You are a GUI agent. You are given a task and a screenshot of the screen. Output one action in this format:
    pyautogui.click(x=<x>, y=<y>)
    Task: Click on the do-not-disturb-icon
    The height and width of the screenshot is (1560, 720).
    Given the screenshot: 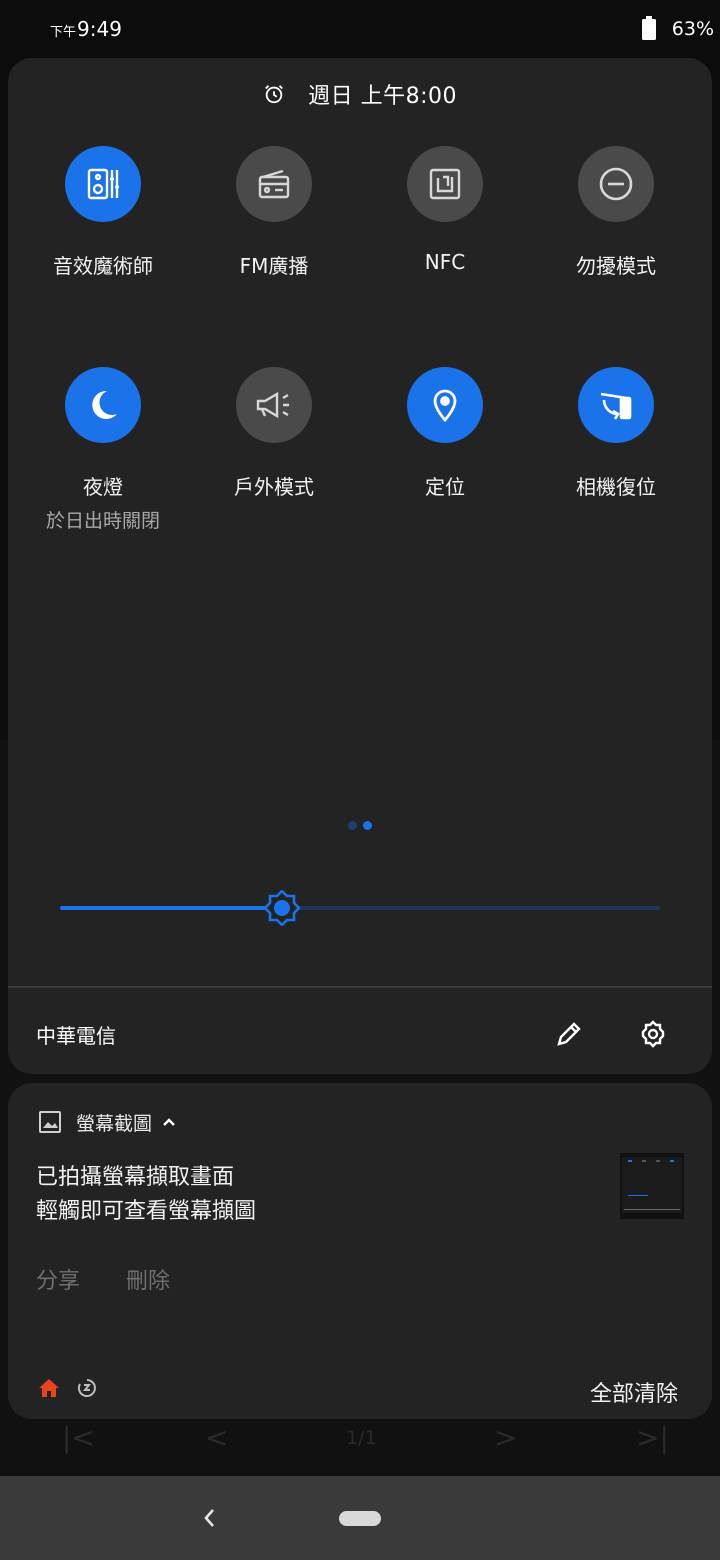 What is the action you would take?
    pyautogui.click(x=616, y=184)
    